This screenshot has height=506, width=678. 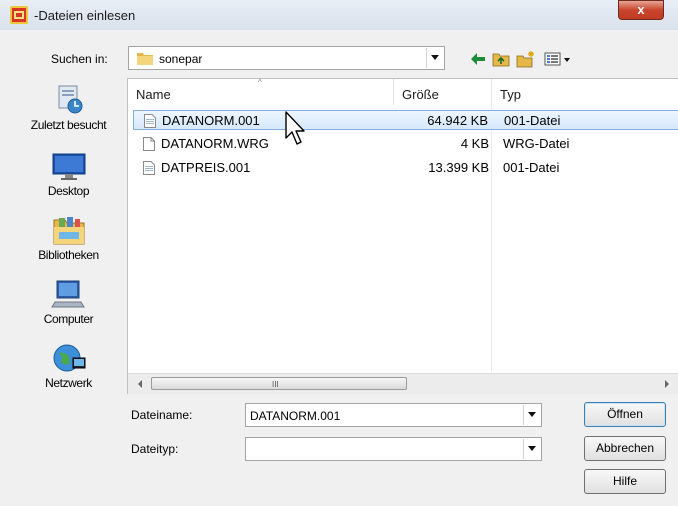 What do you see at coordinates (69, 358) in the screenshot?
I see `network-icon` at bounding box center [69, 358].